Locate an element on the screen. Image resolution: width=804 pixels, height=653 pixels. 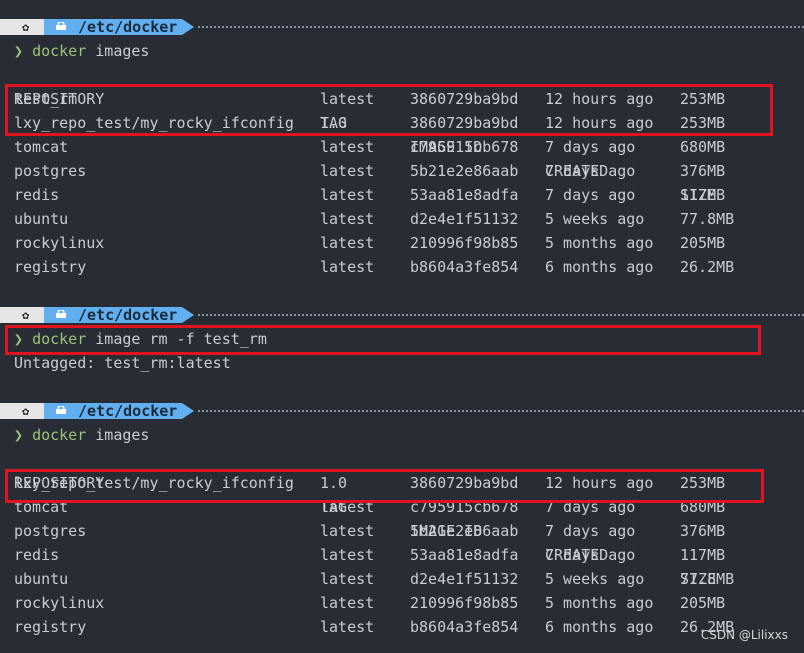
watermark: CSDN @Lilixxs is located at coordinates (744, 635).